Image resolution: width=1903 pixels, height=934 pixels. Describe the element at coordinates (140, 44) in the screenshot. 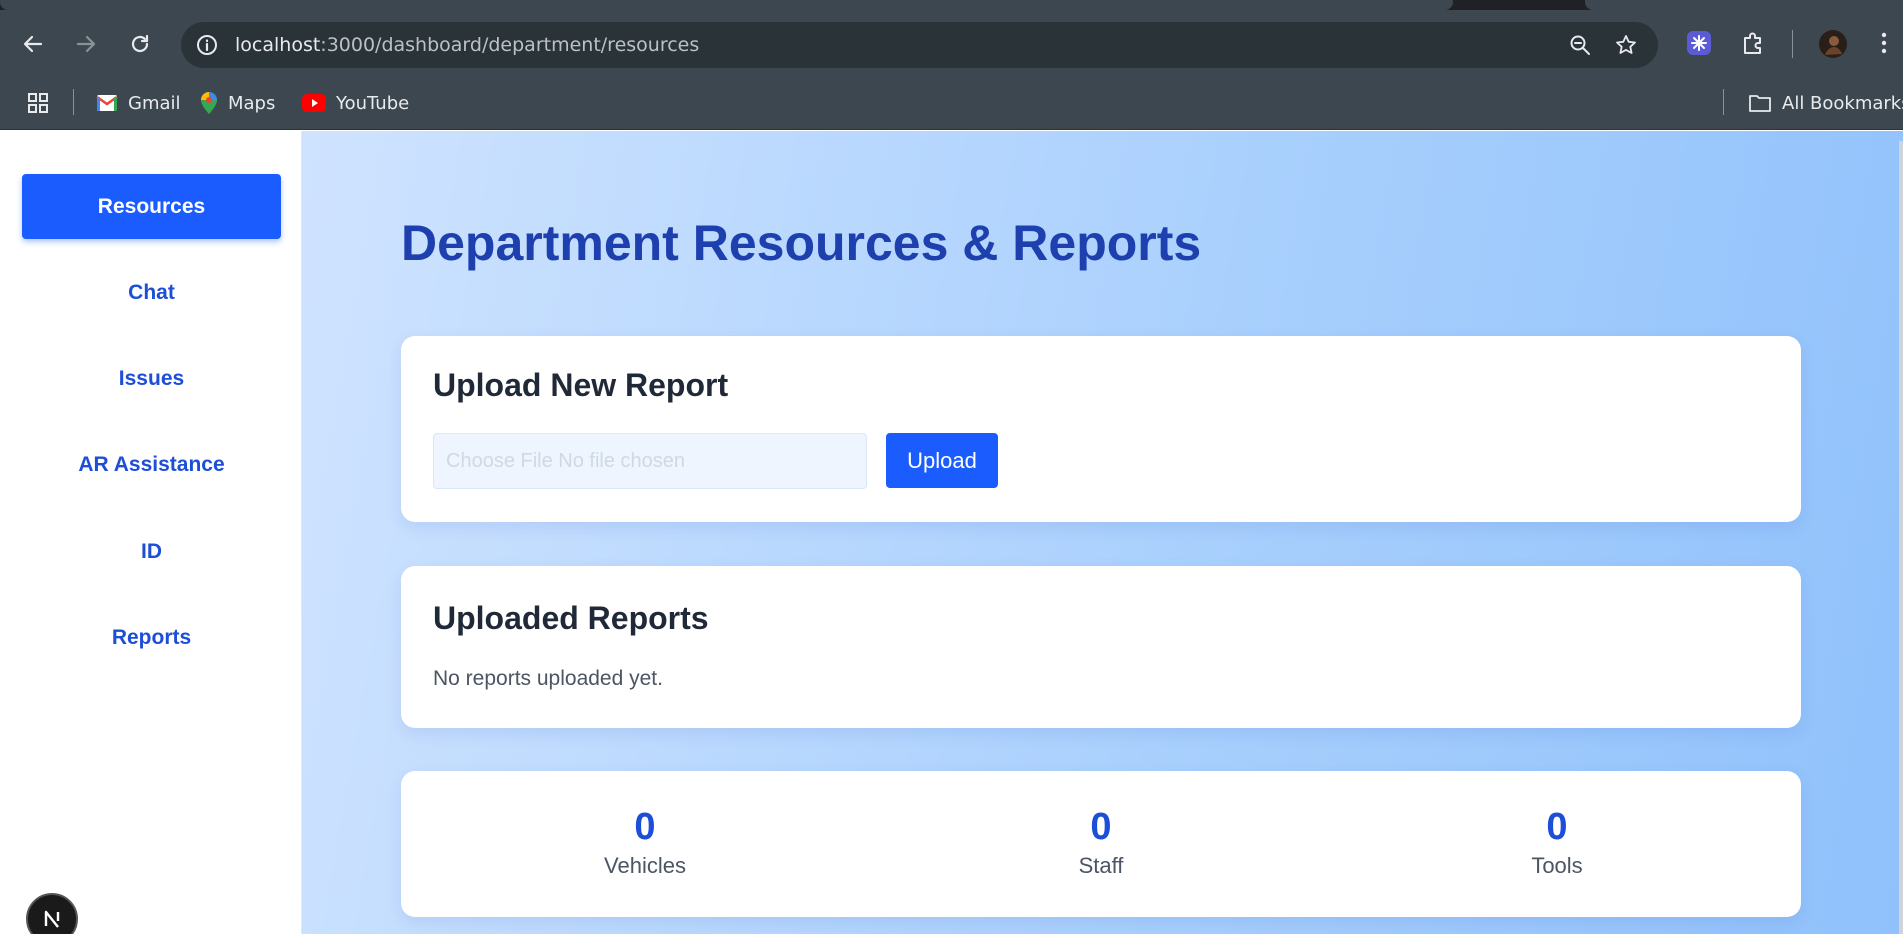

I see `reload-icon` at that location.